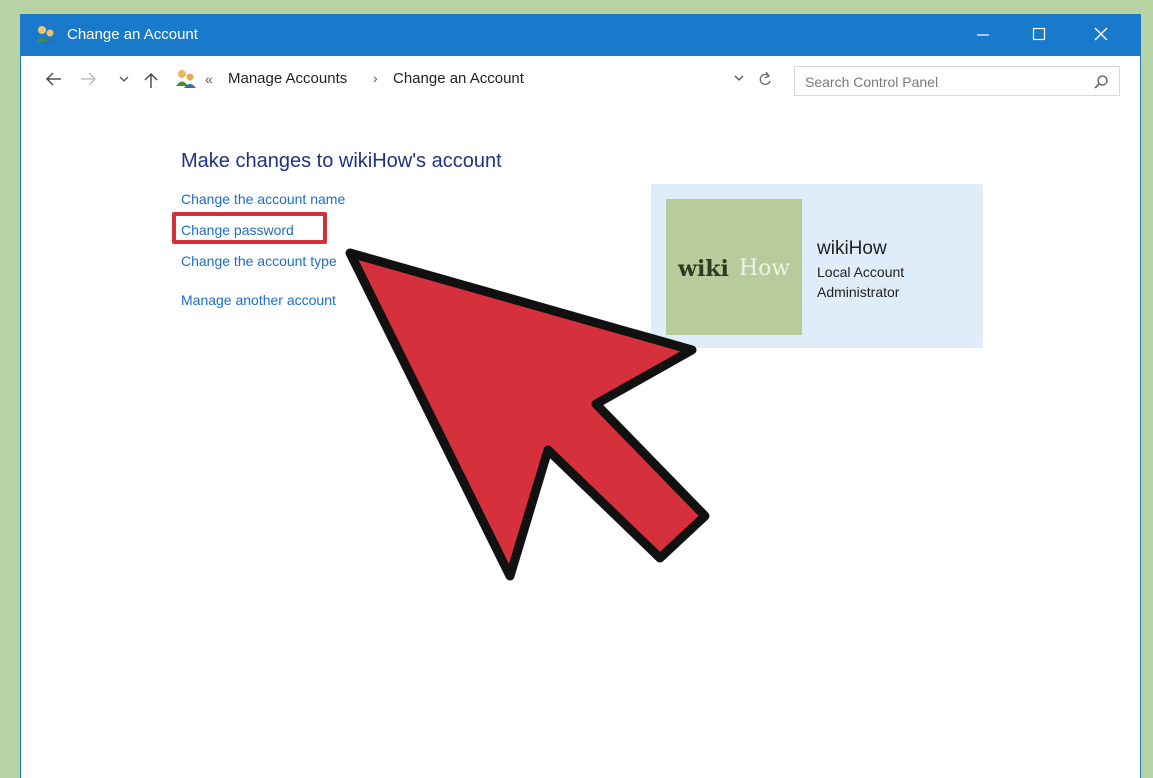  Describe the element at coordinates (124, 79) in the screenshot. I see `chevron-down-icon` at that location.